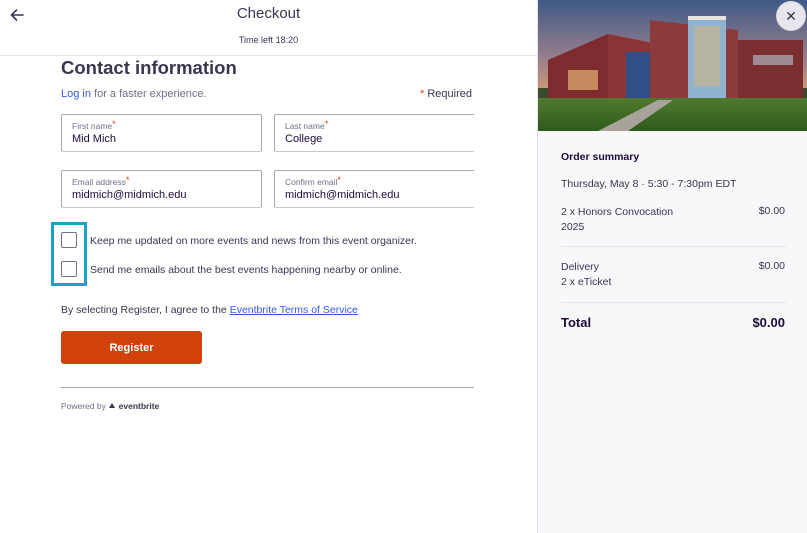  What do you see at coordinates (294, 310) in the screenshot?
I see `terms-of-service-link: Eventbrite Terms of Service` at bounding box center [294, 310].